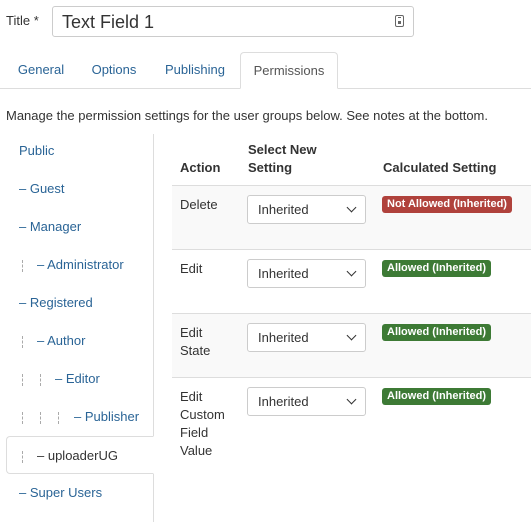 Image resolution: width=531 pixels, height=522 pixels. I want to click on tab-publishing: Publishing, so click(195, 70).